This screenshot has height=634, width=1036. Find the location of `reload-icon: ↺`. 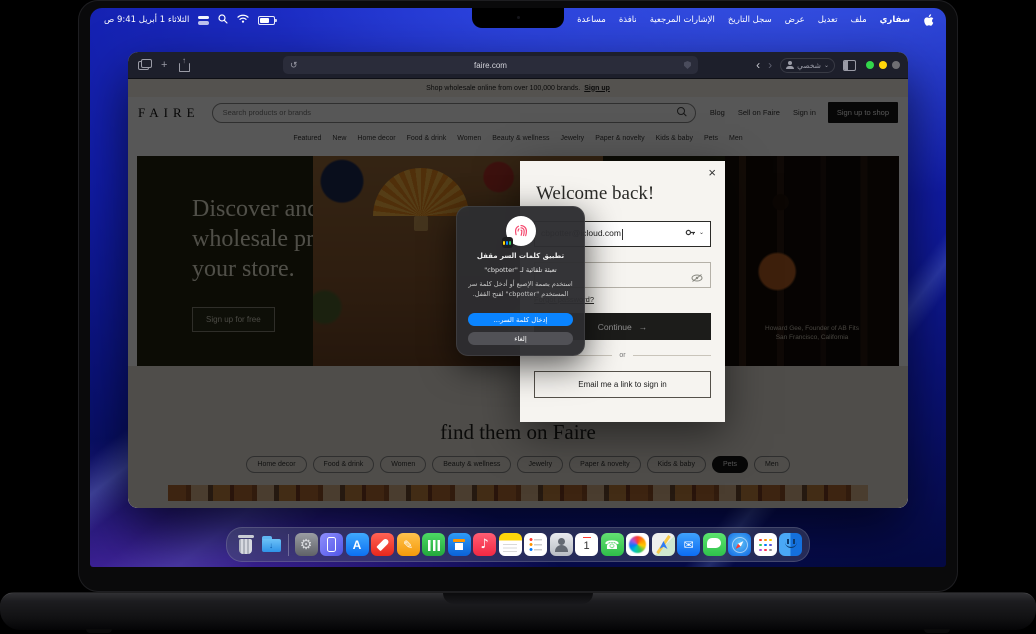

reload-icon: ↺ is located at coordinates (294, 65).